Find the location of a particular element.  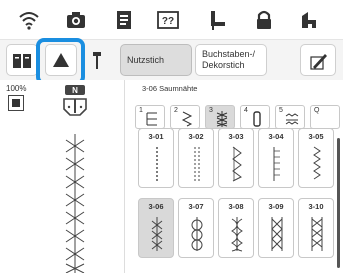

utility-stitch-button: Nutzstich is located at coordinates (156, 60).